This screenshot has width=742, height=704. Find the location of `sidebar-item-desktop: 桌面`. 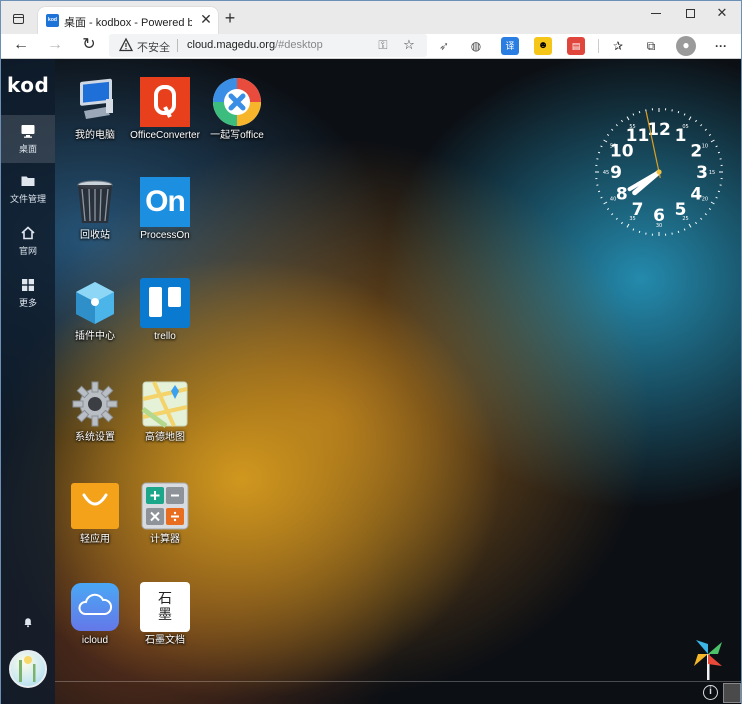

sidebar-item-desktop: 桌面 is located at coordinates (28, 139).